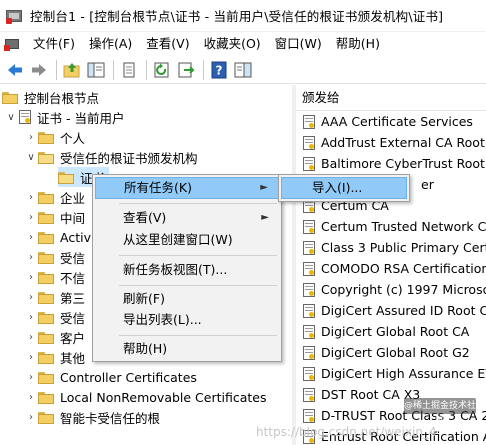  I want to click on tree-label: 受信任的根证书颁发机构, so click(129, 158).